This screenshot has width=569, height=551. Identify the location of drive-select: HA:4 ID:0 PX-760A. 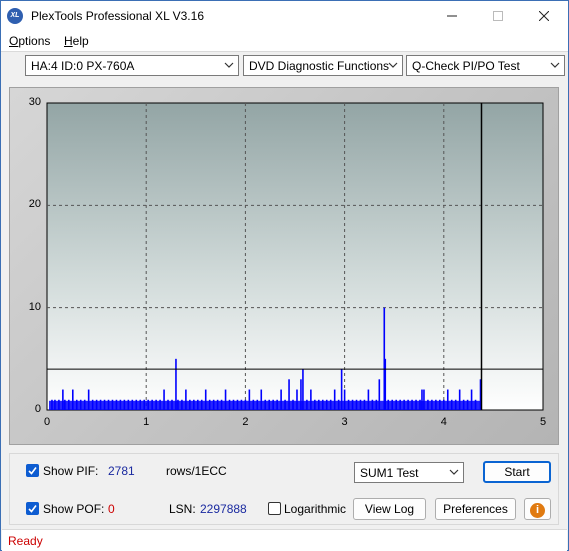
(132, 65).